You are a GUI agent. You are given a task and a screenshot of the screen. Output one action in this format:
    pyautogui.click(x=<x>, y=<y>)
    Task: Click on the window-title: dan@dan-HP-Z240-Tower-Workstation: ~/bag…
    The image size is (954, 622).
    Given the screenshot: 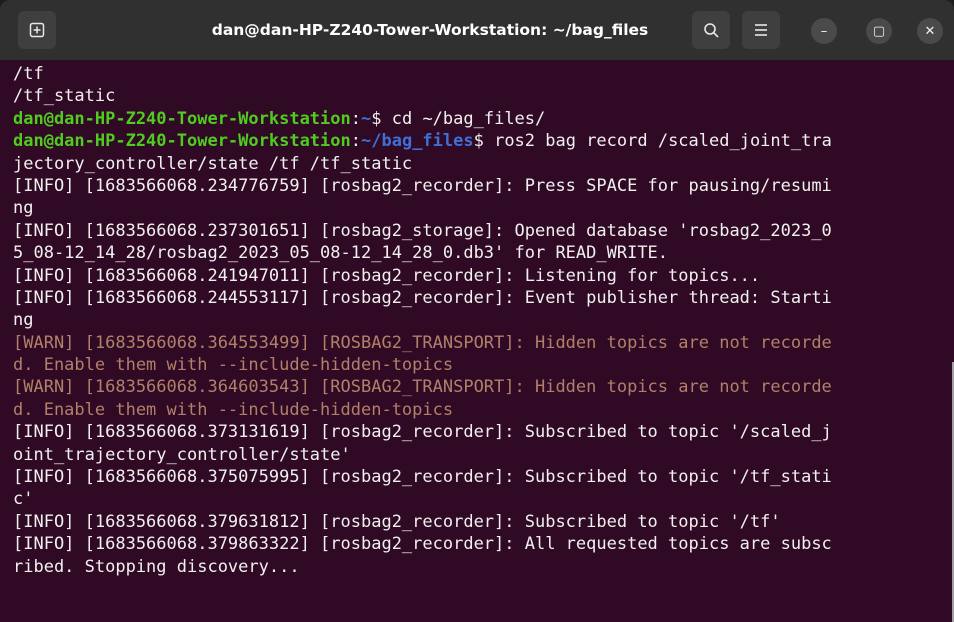 What is the action you would take?
    pyautogui.click(x=430, y=30)
    